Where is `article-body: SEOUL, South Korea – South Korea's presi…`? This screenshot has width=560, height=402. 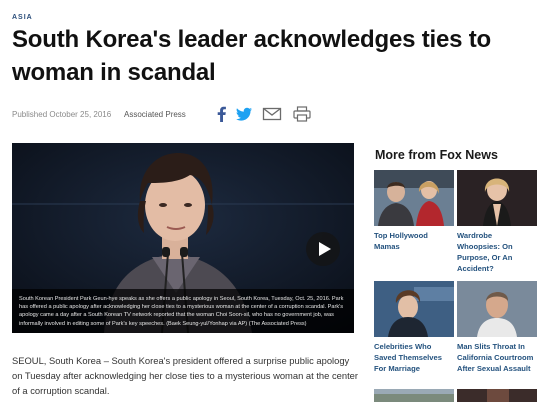 article-body: SEOUL, South Korea – South Korea's presi… is located at coordinates (185, 375).